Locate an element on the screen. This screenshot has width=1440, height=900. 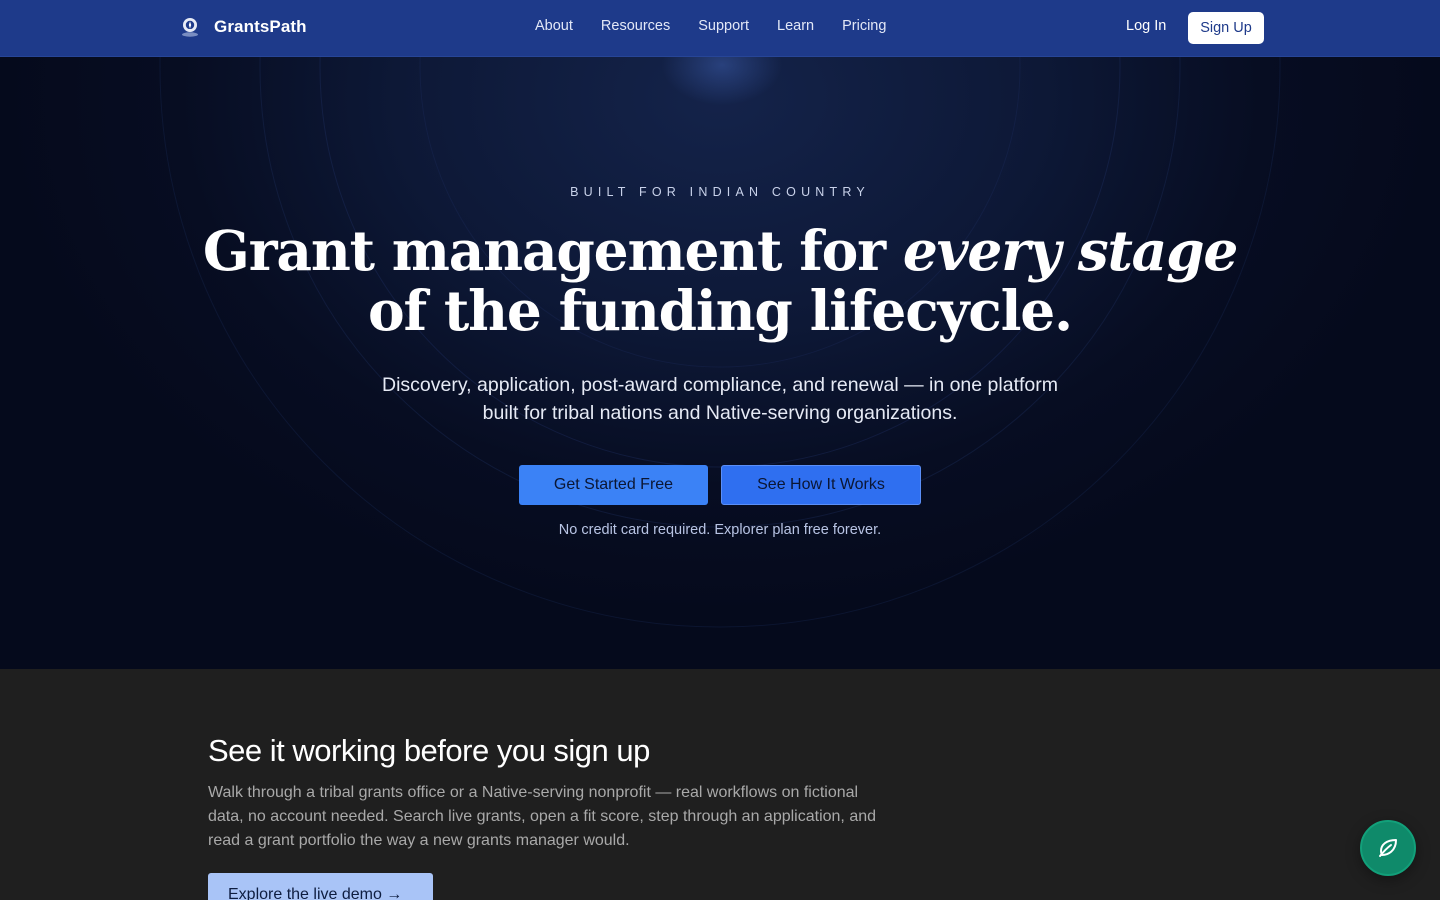
hero-cta-row: Get Started Free See How It Works is located at coordinates (720, 485).